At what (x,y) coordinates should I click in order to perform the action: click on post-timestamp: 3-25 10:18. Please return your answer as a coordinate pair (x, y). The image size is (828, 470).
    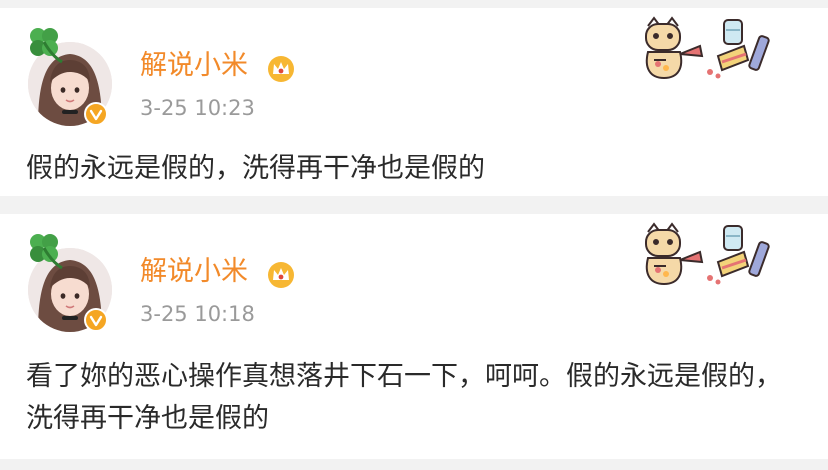
    Looking at the image, I should click on (197, 314).